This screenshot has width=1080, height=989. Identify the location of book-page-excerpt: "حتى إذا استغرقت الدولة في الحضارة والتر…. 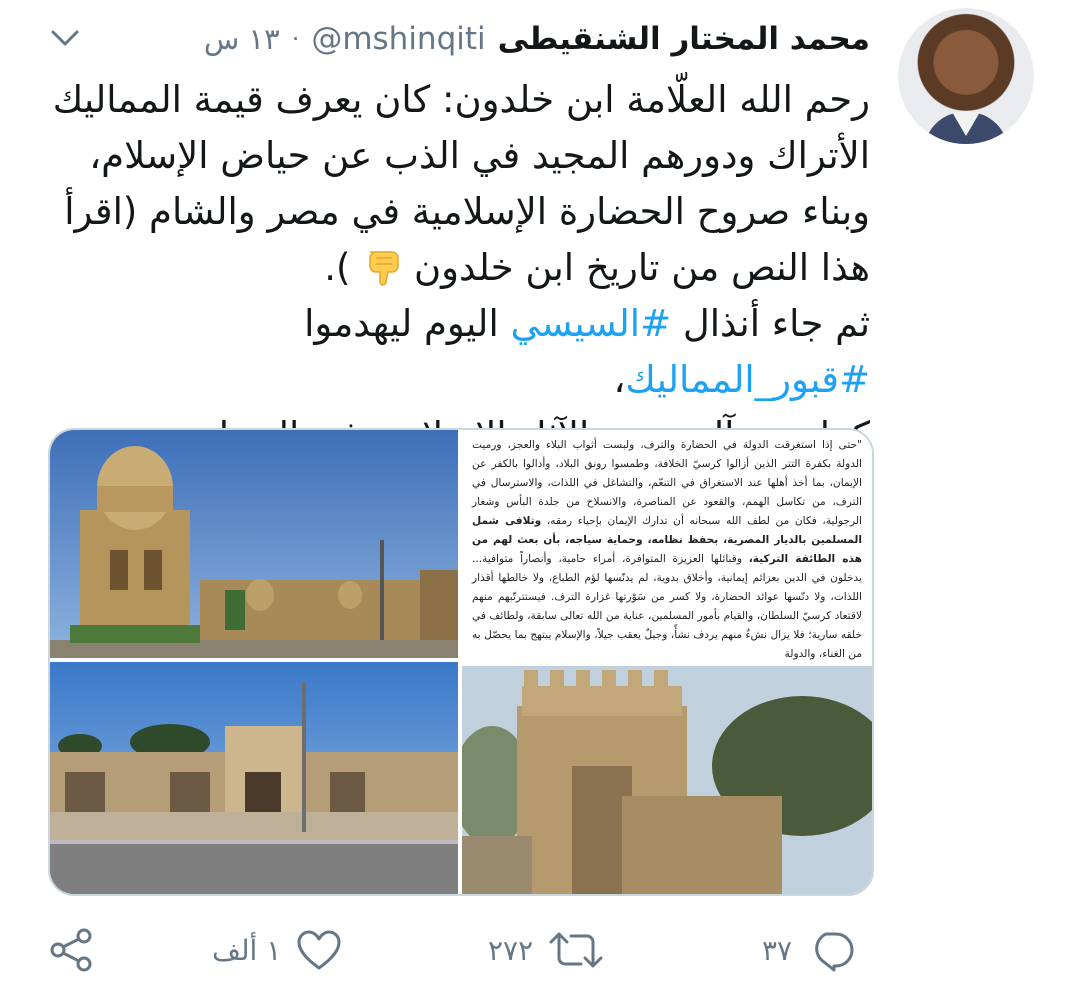
(667, 546).